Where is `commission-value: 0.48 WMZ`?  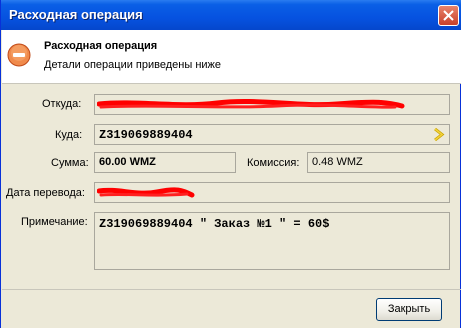 commission-value: 0.48 WMZ is located at coordinates (337, 162).